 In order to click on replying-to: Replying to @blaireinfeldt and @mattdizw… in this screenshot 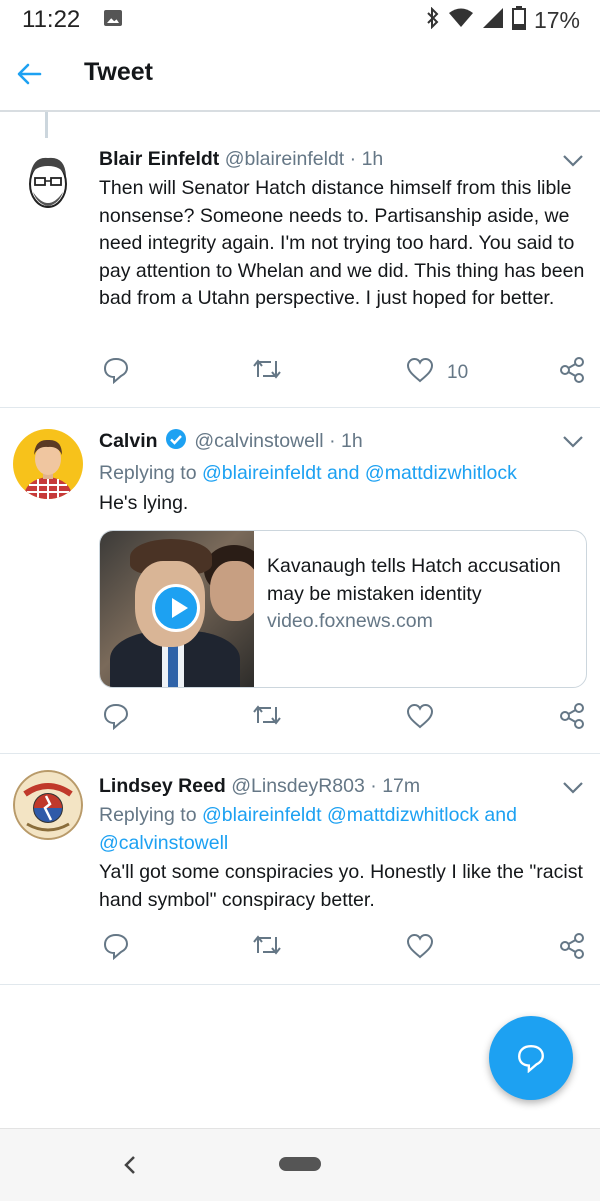, I will do `click(342, 474)`.